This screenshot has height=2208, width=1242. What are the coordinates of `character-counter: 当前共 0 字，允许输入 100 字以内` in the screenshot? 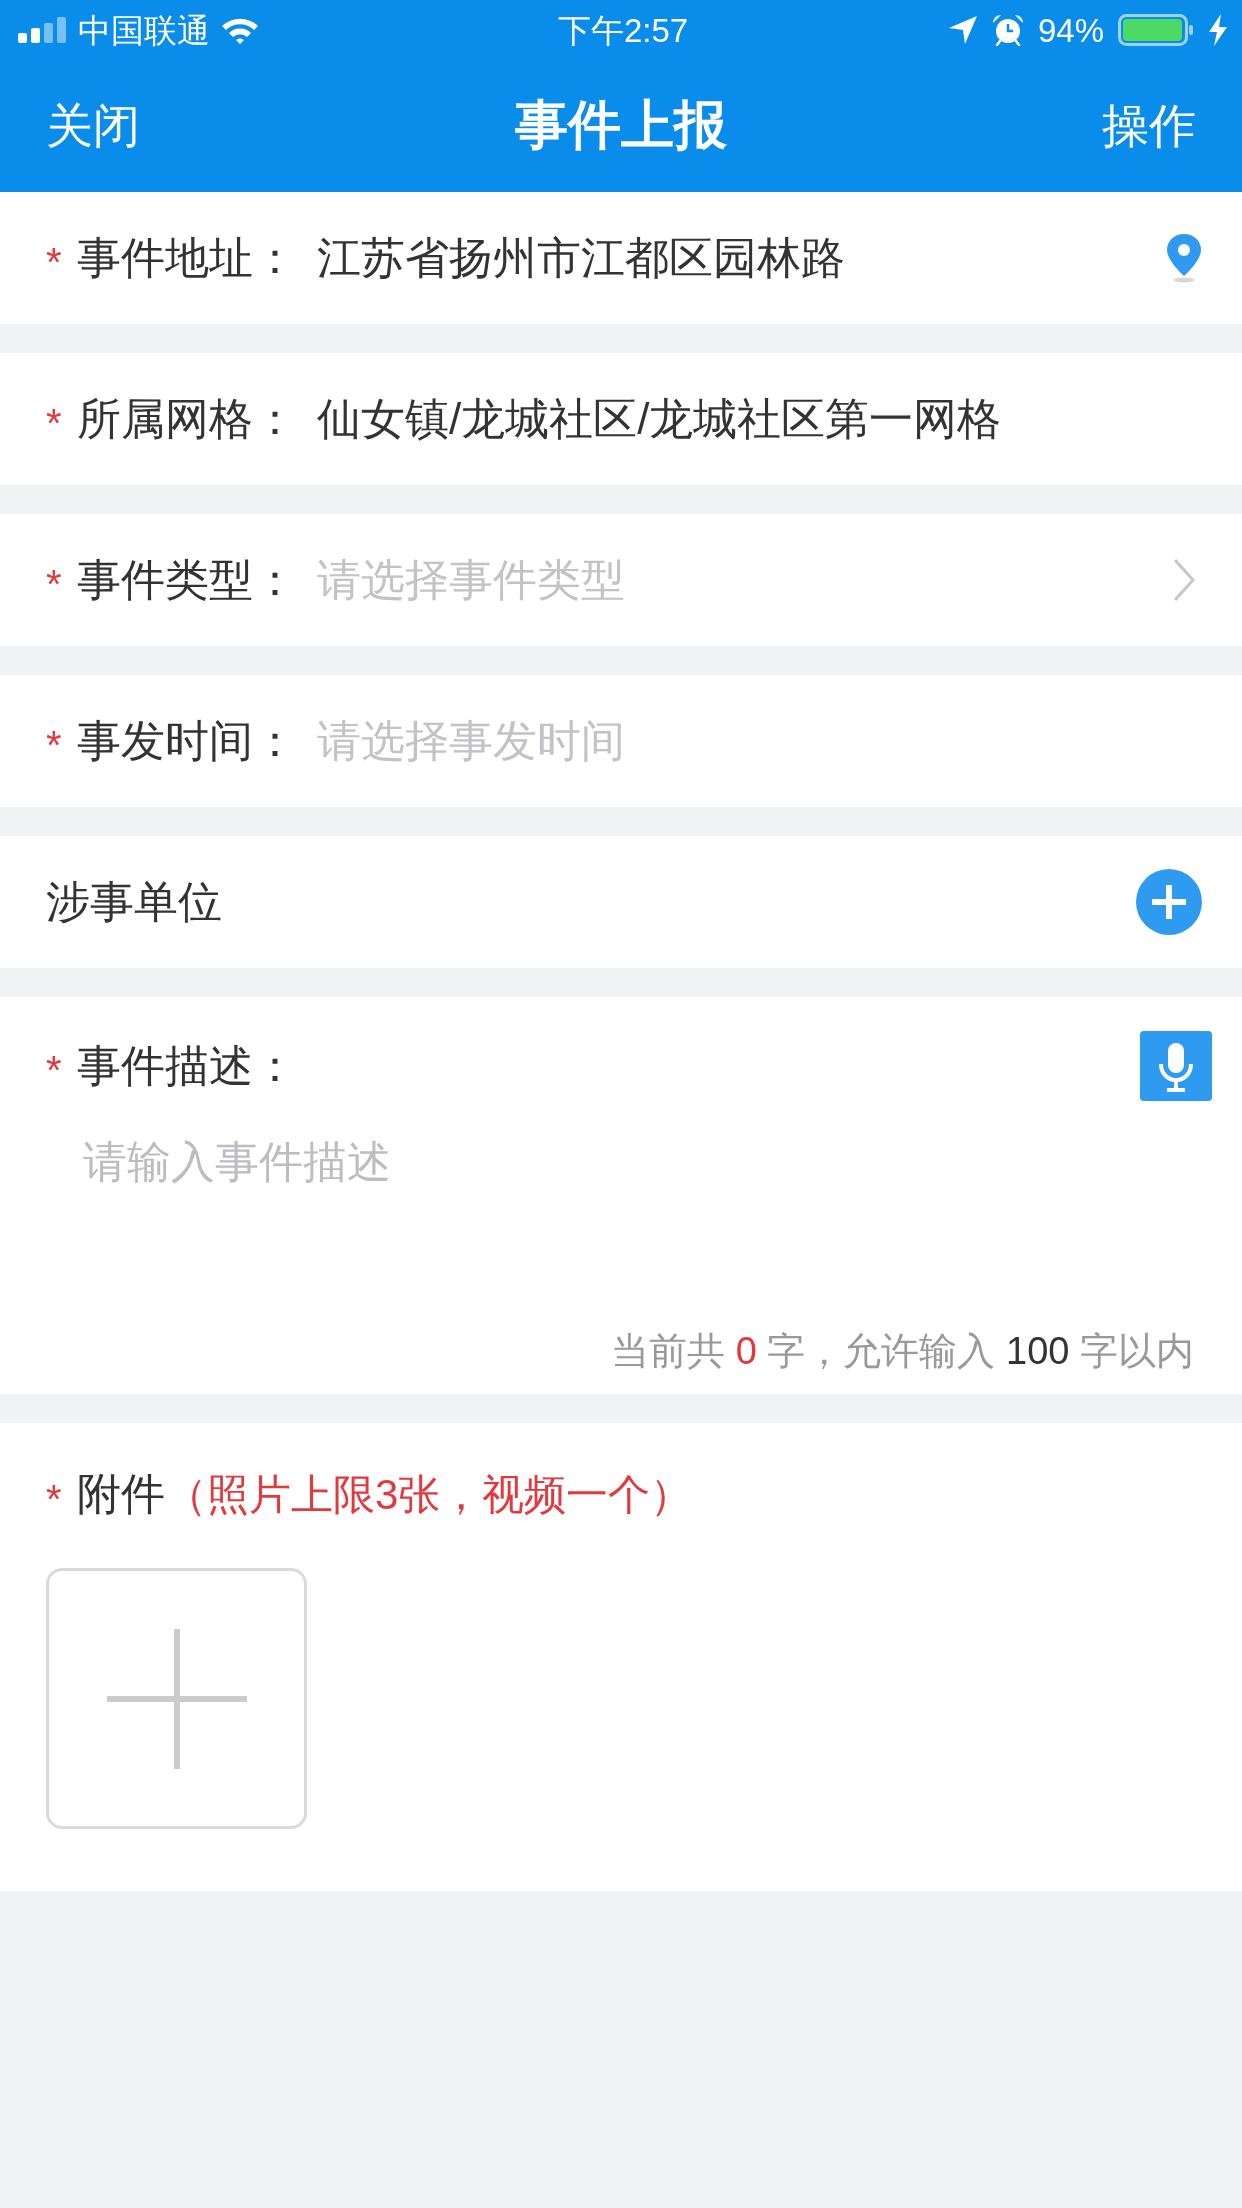 It's located at (903, 1351).